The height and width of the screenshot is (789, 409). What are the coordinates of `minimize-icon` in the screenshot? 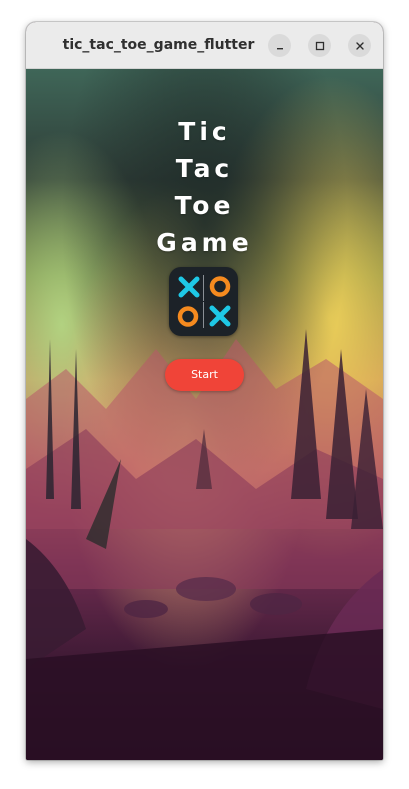 It's located at (279, 48).